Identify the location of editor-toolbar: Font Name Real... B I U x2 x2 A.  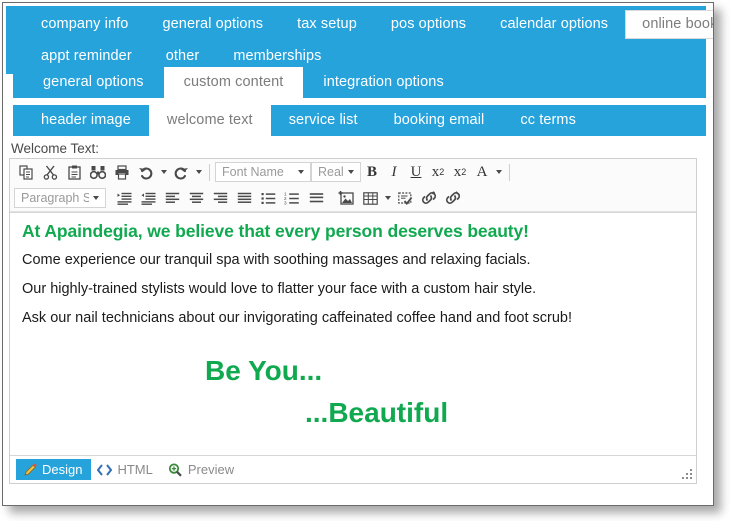
(353, 185).